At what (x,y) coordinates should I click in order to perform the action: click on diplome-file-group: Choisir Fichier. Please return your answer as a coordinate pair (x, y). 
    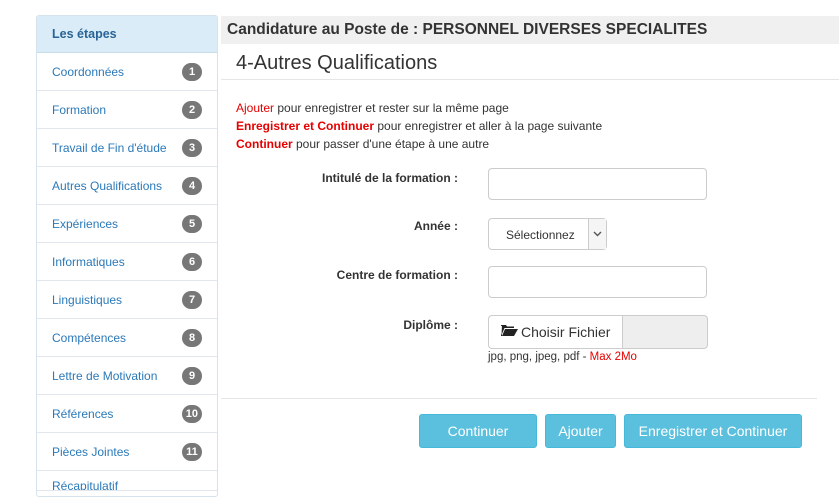
    Looking at the image, I should click on (598, 332).